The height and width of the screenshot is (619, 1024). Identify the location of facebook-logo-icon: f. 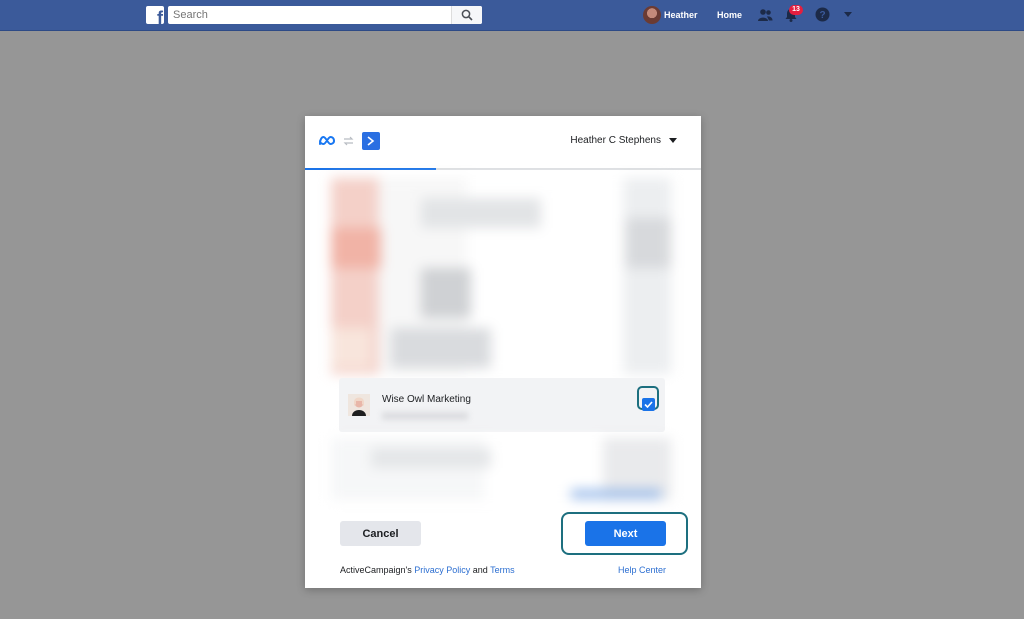
(155, 15).